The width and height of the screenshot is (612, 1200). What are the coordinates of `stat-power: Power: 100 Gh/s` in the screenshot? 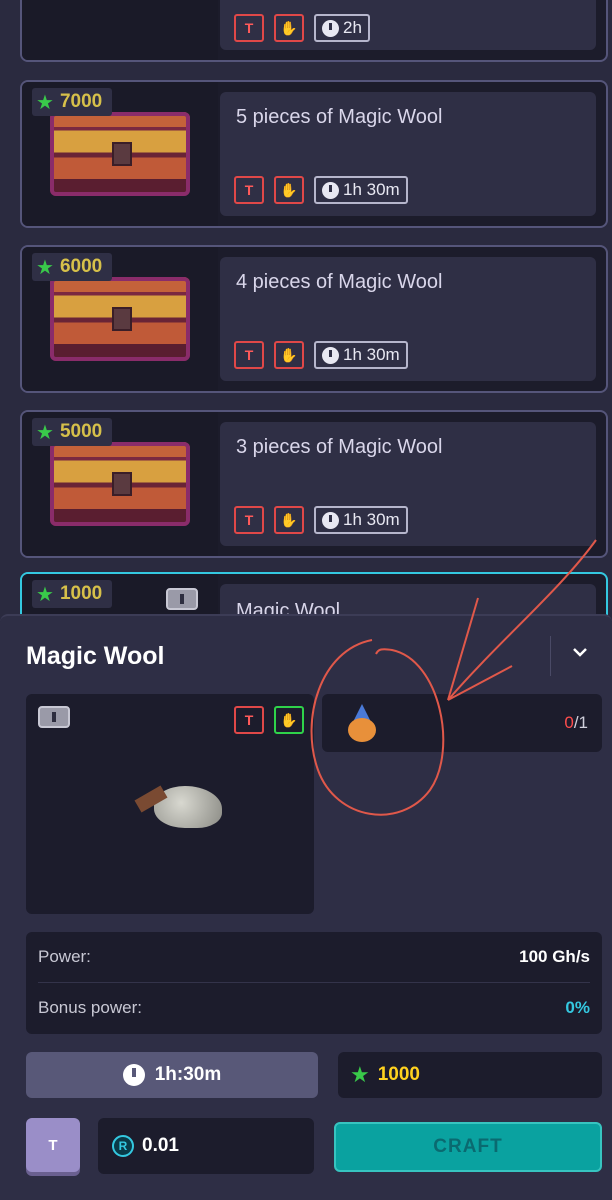 It's located at (314, 956).